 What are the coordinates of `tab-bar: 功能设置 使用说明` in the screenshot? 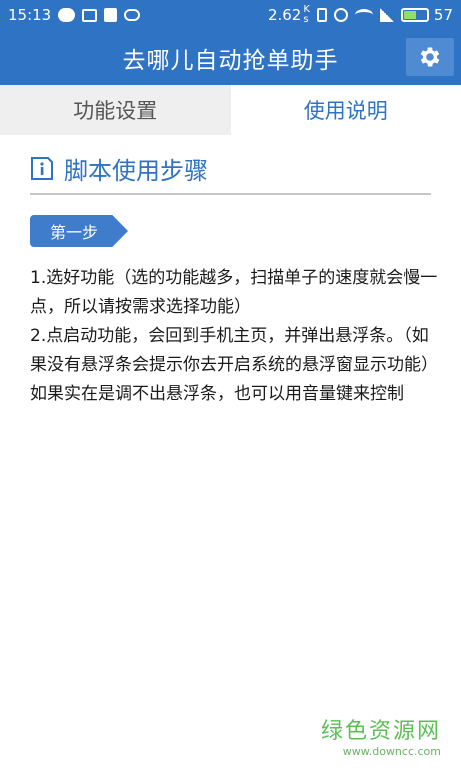 It's located at (230, 110).